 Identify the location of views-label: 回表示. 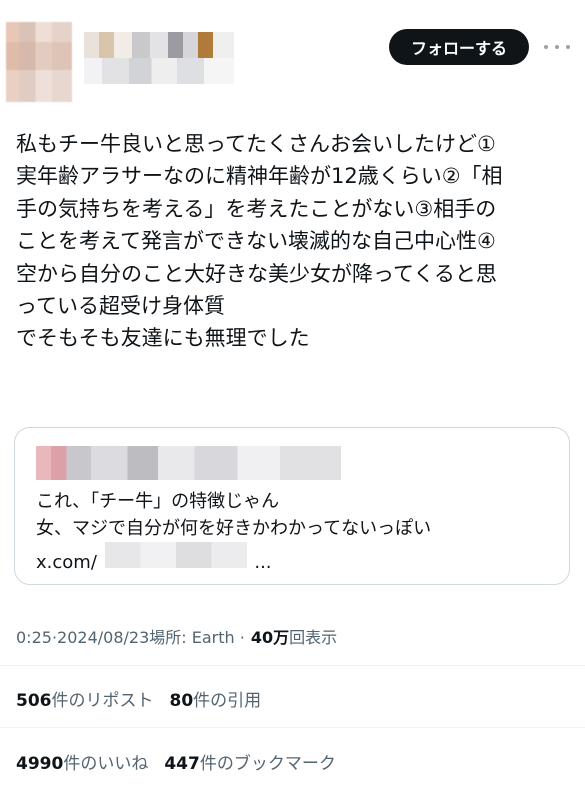
(313, 637).